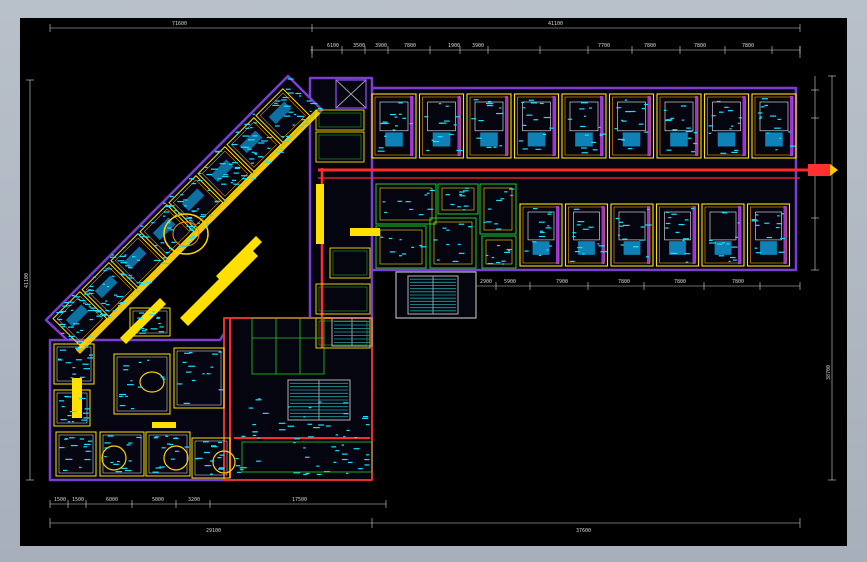  I want to click on dim-bot-1: 1500, so click(60, 500).